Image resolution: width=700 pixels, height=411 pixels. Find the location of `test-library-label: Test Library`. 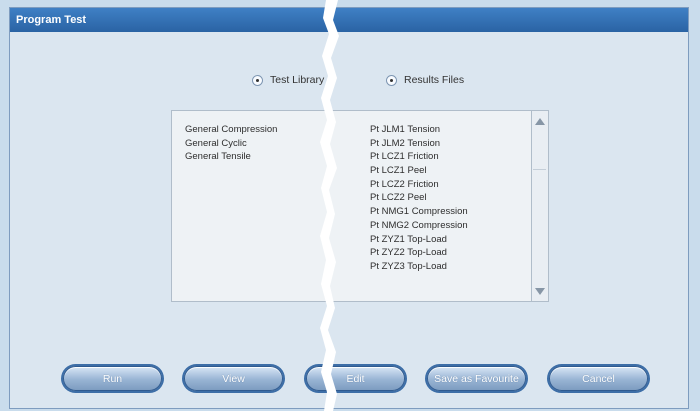

test-library-label: Test Library is located at coordinates (297, 80).